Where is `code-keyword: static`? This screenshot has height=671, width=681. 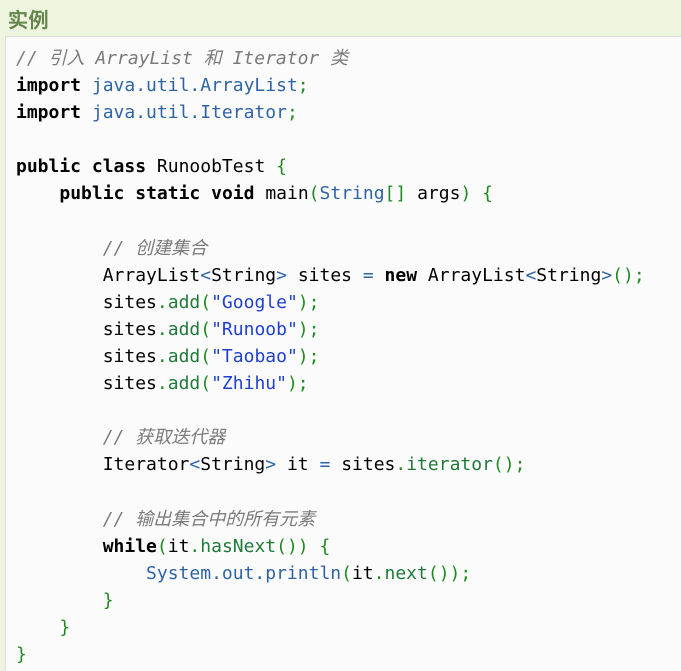 code-keyword: static is located at coordinates (168, 194).